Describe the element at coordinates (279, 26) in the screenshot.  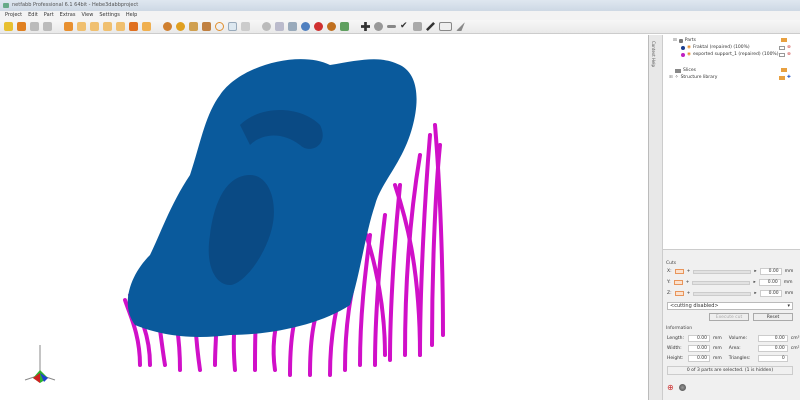
I see `wireframe-icon` at that location.